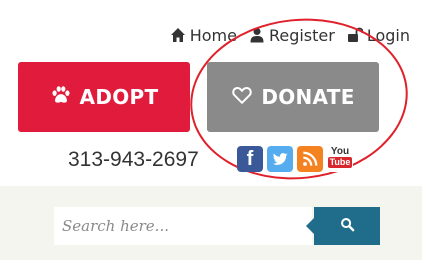  What do you see at coordinates (213, 35) in the screenshot?
I see `nav-home-label: Home` at bounding box center [213, 35].